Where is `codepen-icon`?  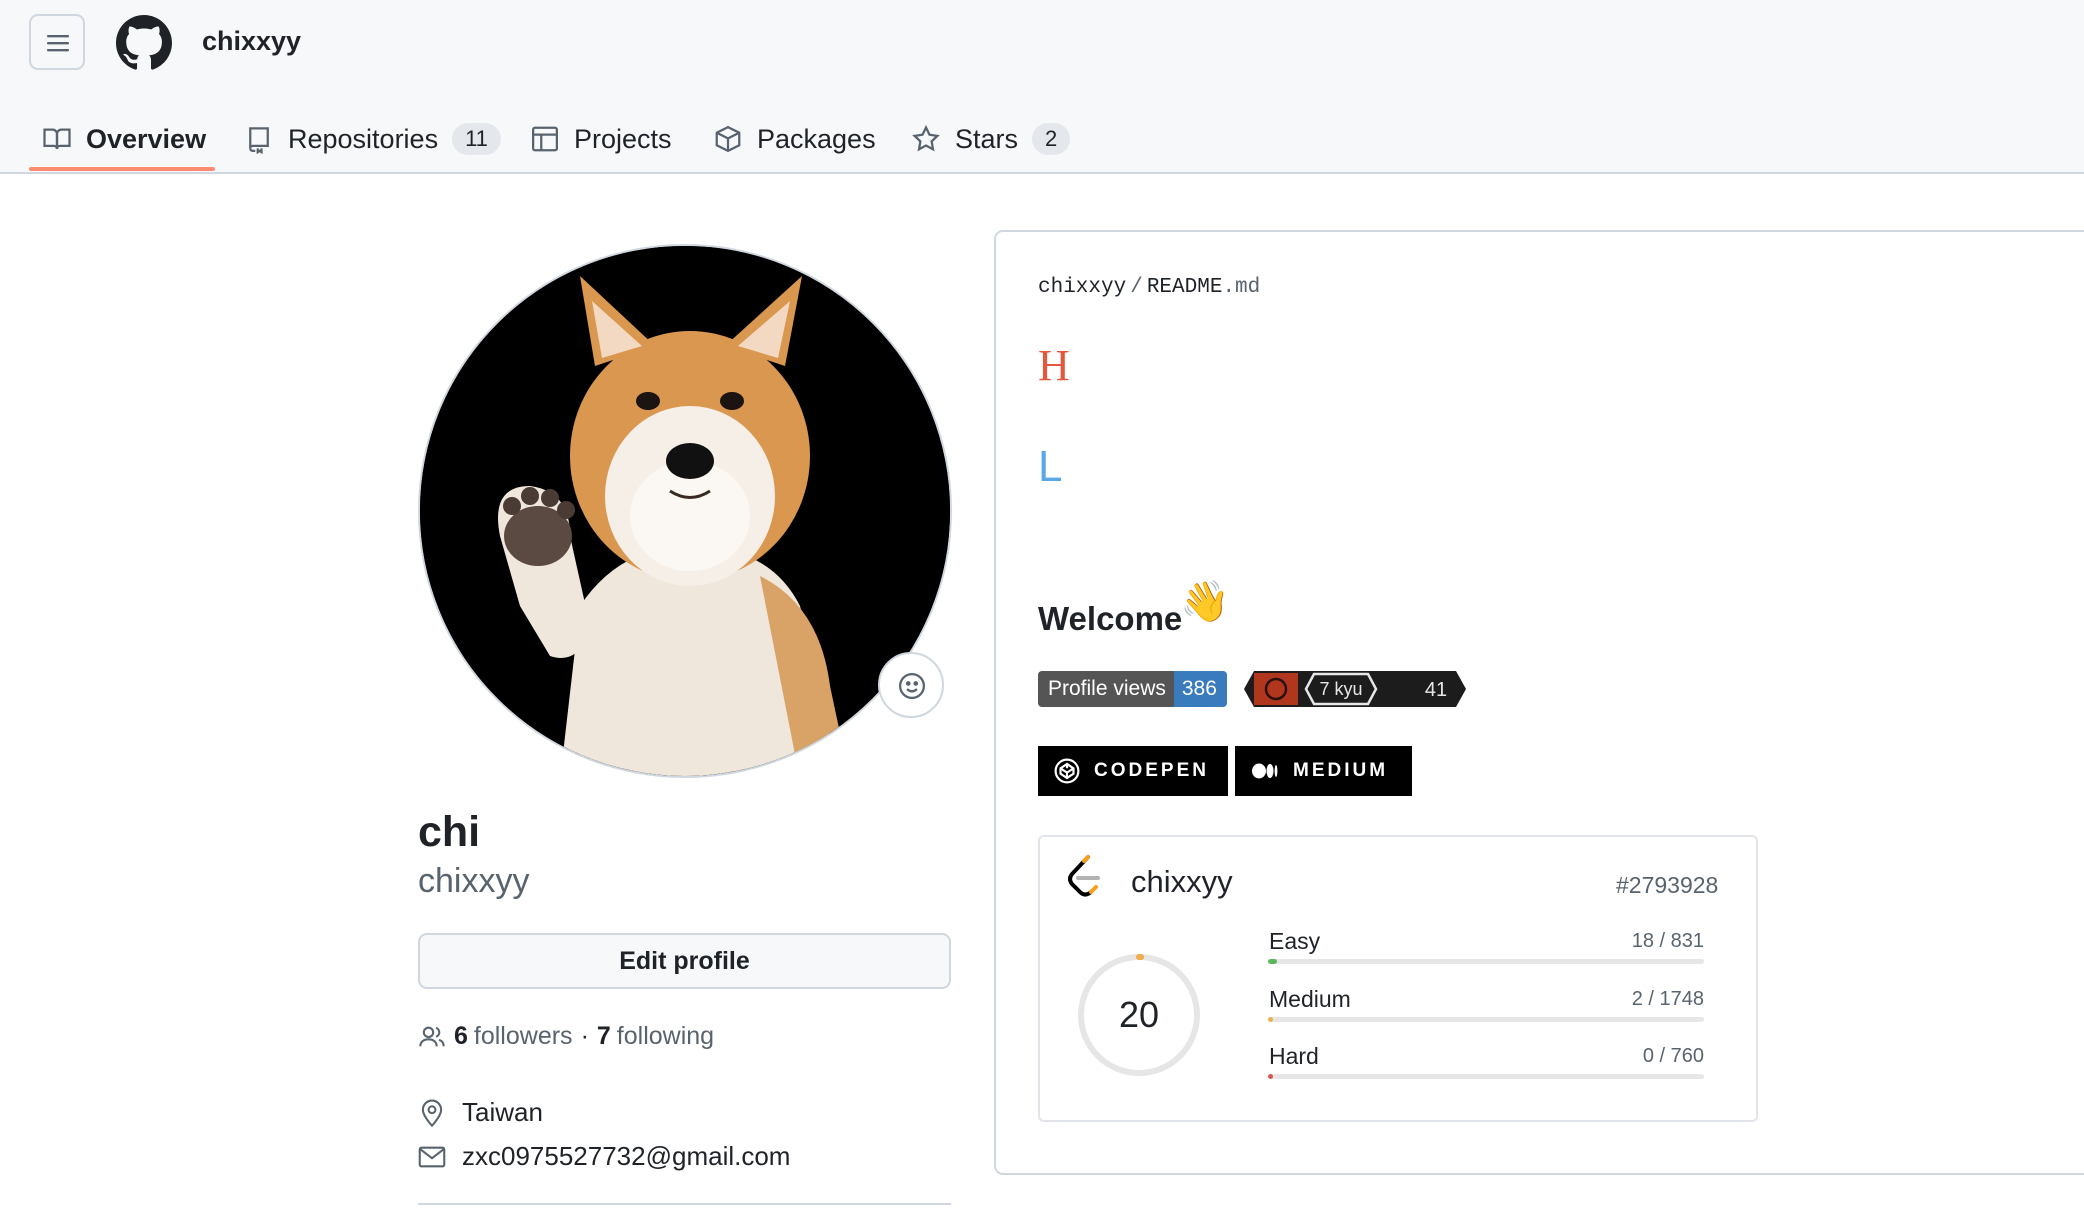
codepen-icon is located at coordinates (1067, 771).